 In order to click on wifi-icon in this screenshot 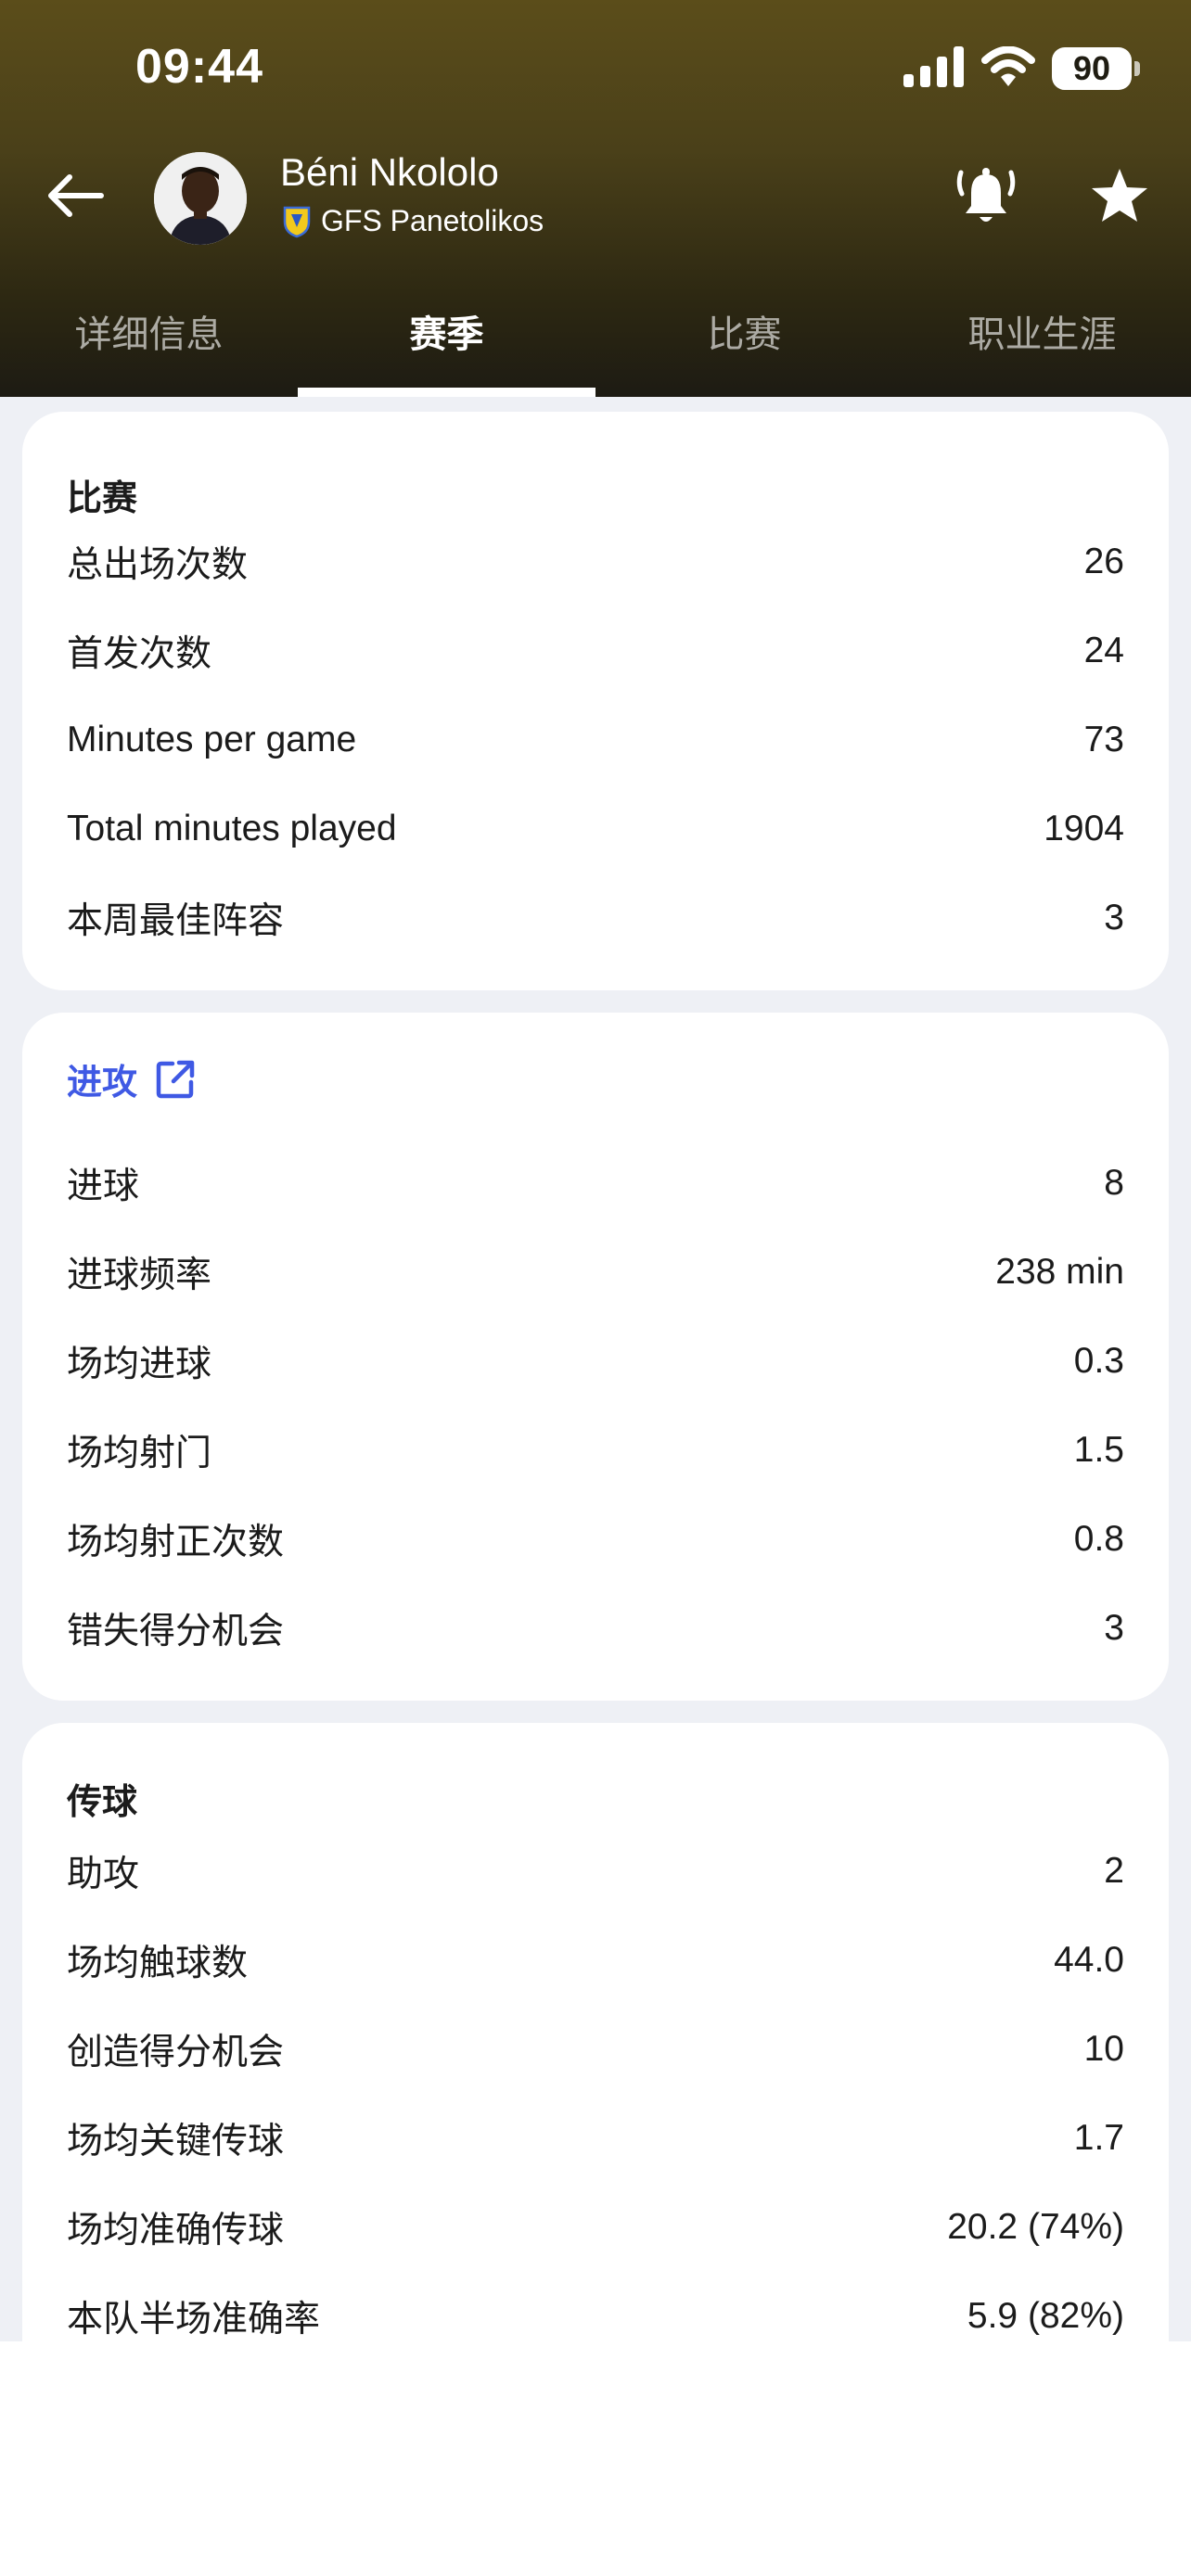, I will do `click(1008, 68)`.